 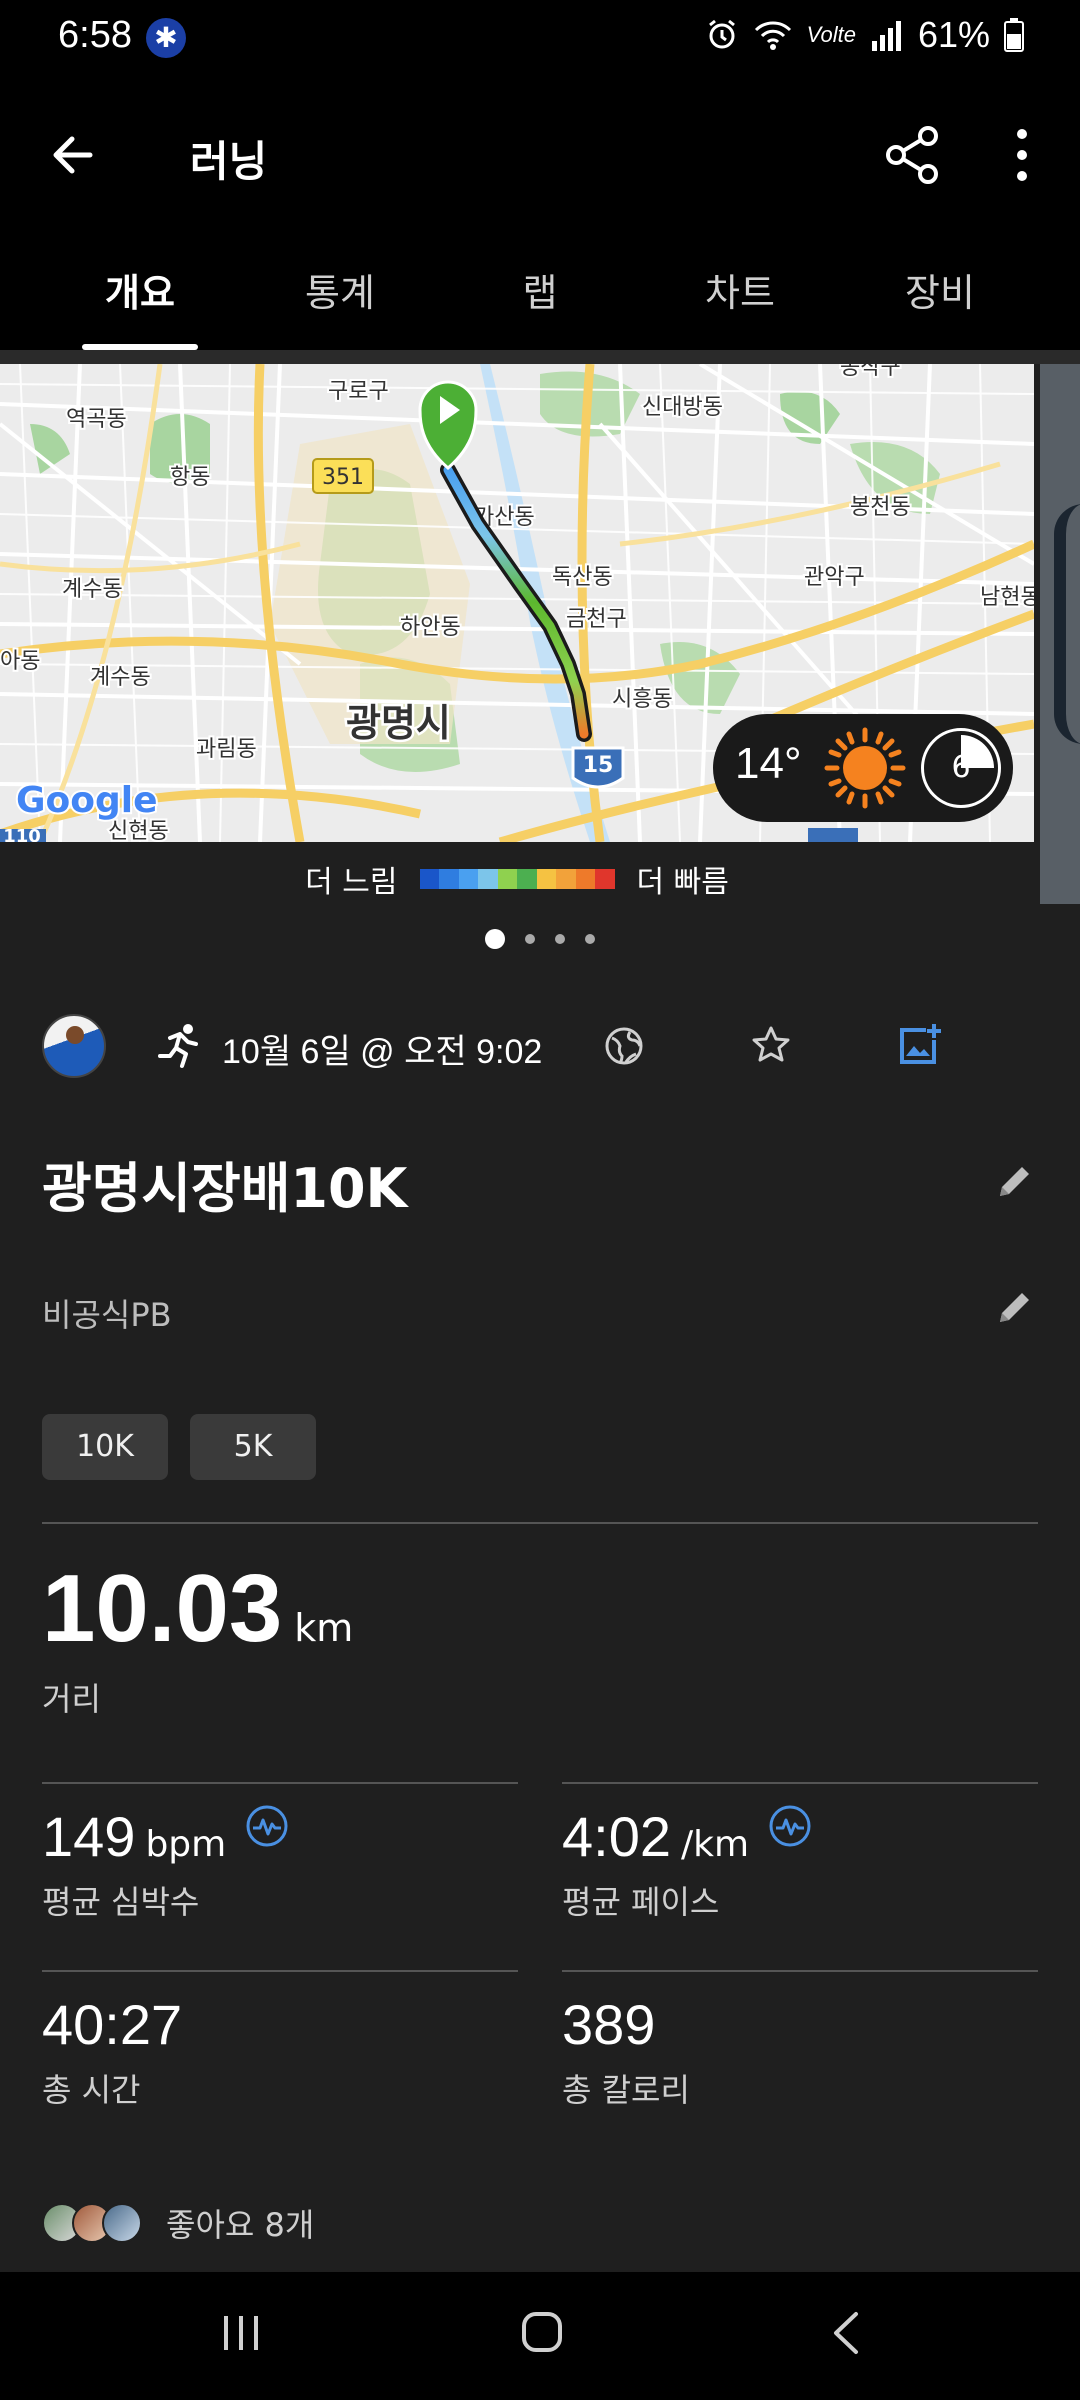 What do you see at coordinates (1022, 155) in the screenshot?
I see `more-options-icon` at bounding box center [1022, 155].